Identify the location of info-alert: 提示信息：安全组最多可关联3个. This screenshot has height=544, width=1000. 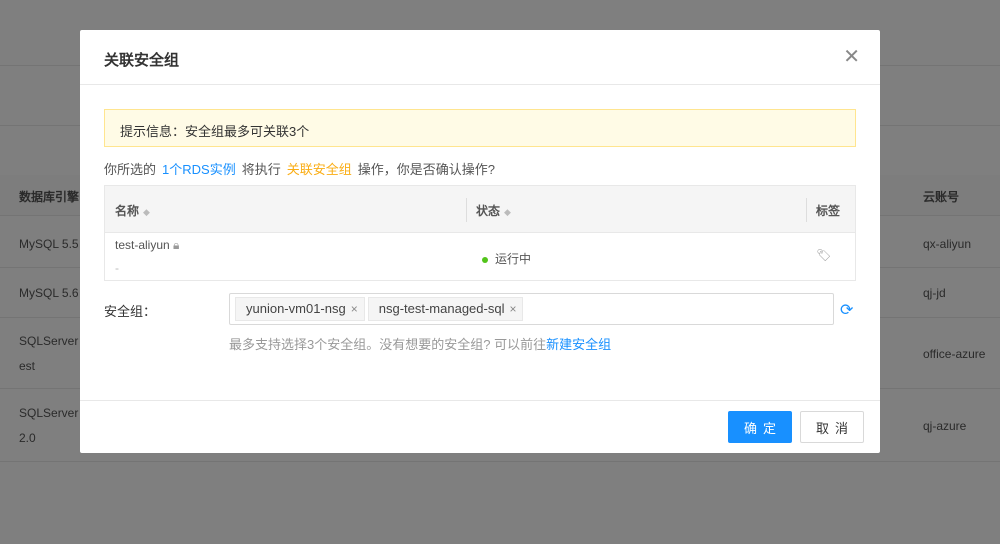
(480, 128).